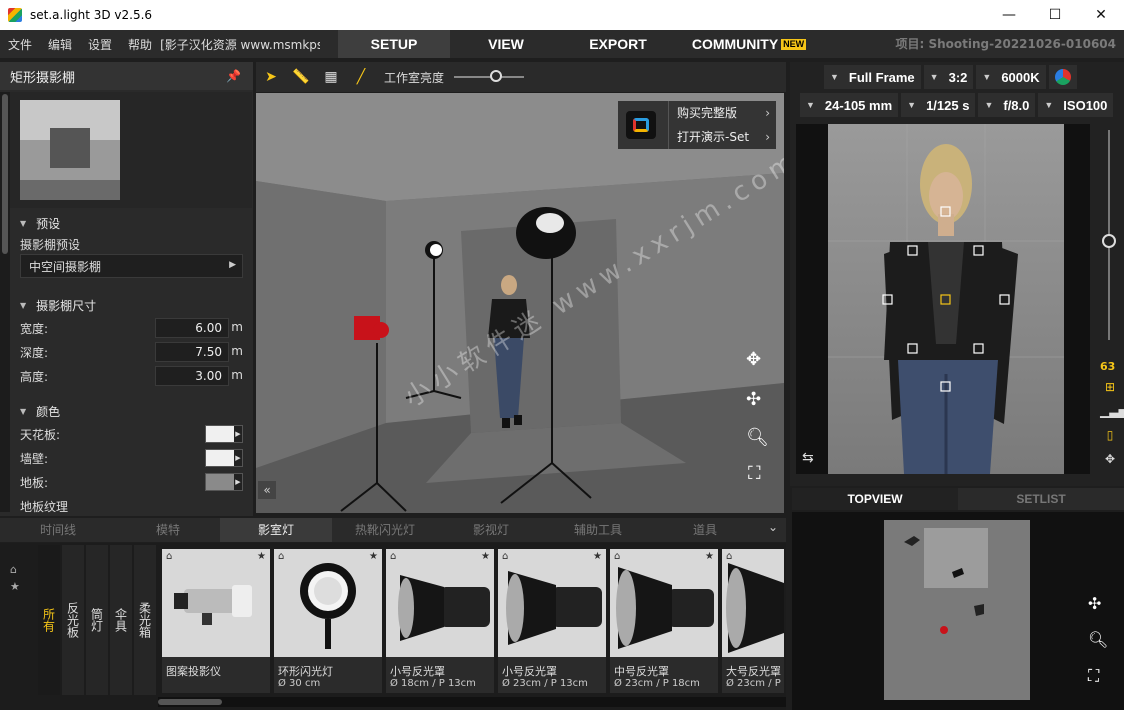  Describe the element at coordinates (753, 359) in the screenshot. I see `orbit-icon: ✥` at that location.